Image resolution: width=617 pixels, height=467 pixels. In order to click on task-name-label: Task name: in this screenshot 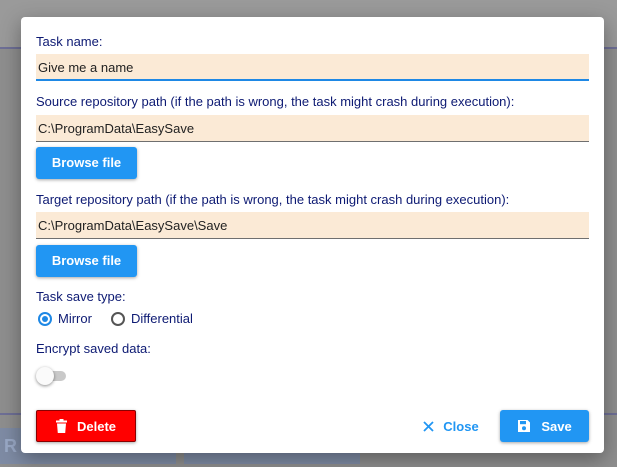, I will do `click(69, 41)`.